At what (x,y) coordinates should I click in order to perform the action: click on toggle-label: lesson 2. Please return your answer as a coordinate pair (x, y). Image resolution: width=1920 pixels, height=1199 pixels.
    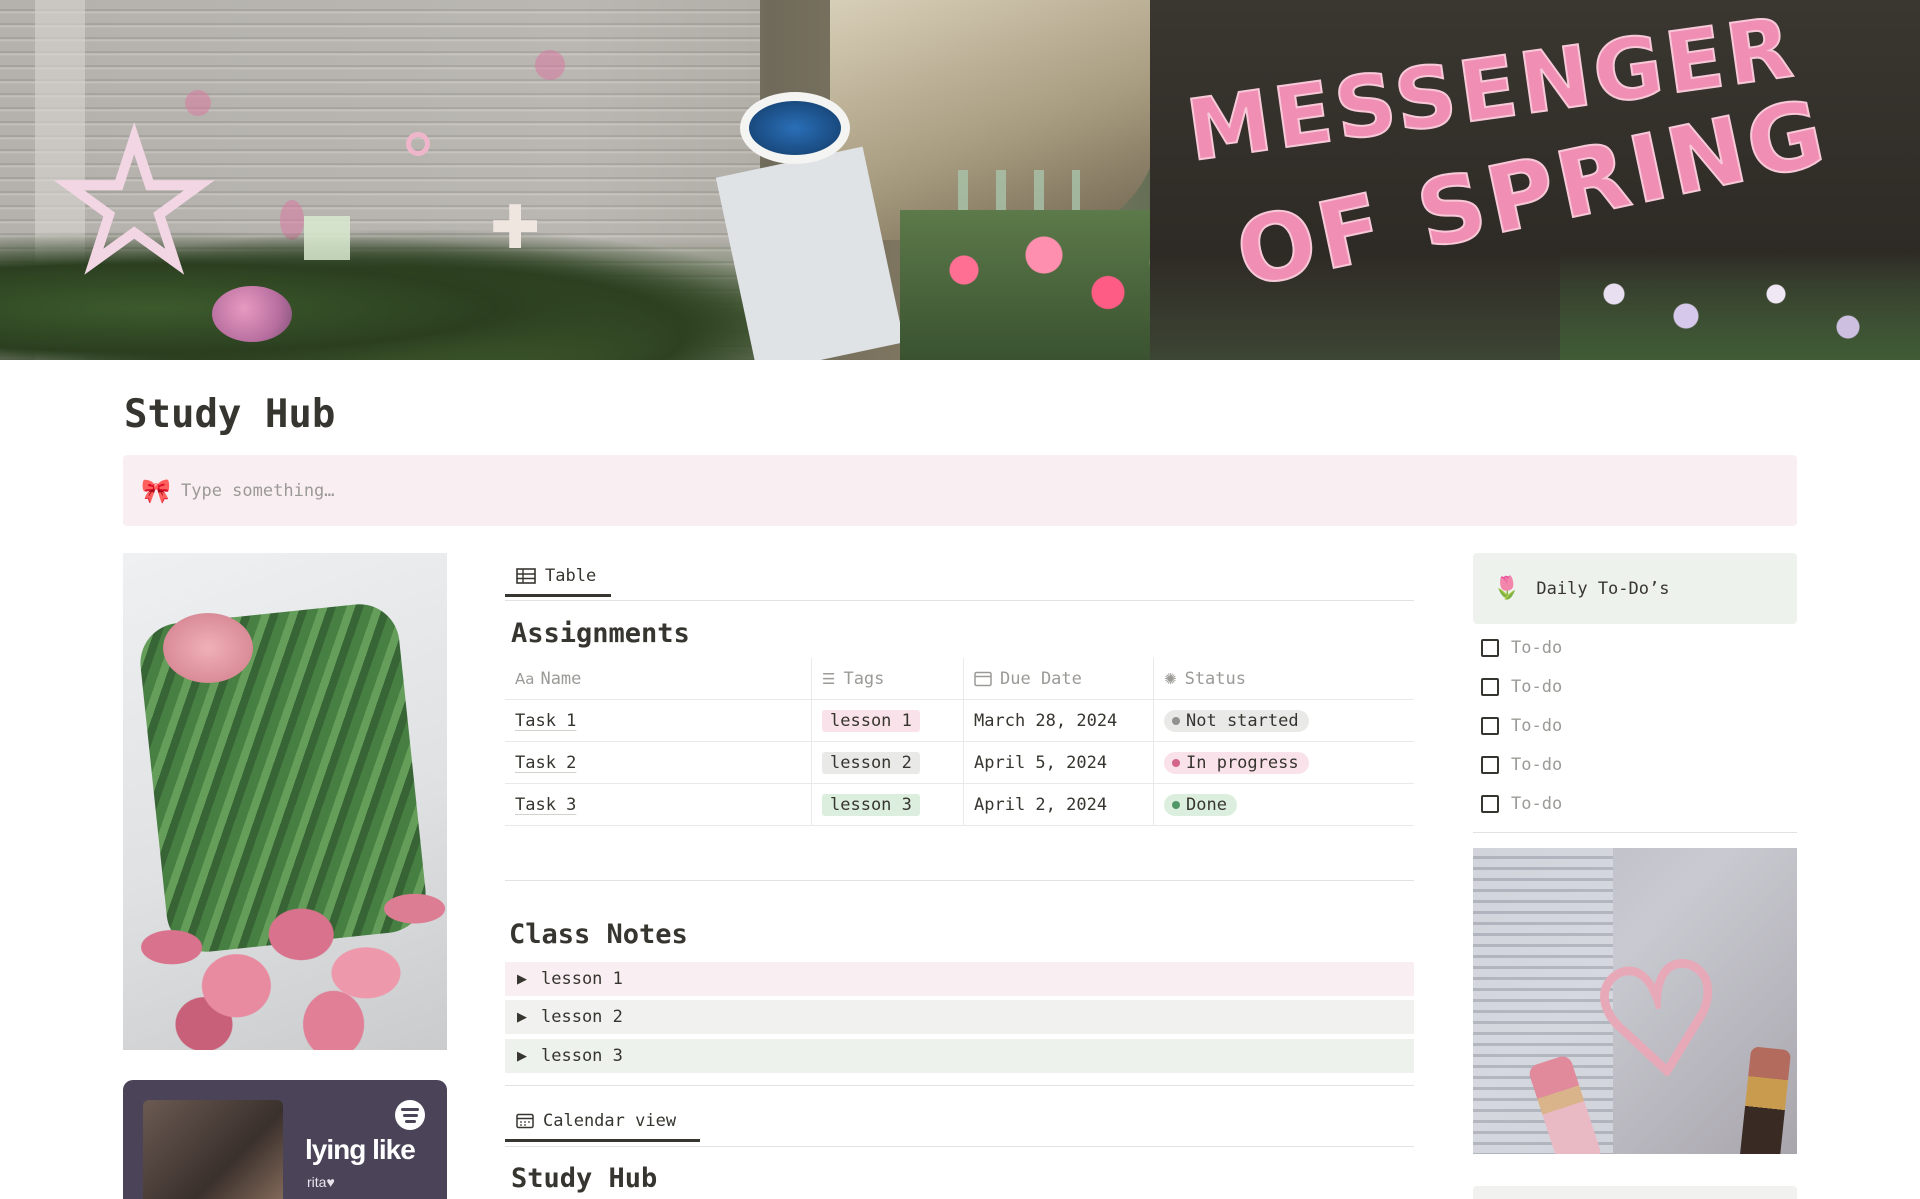
    Looking at the image, I should click on (582, 1017).